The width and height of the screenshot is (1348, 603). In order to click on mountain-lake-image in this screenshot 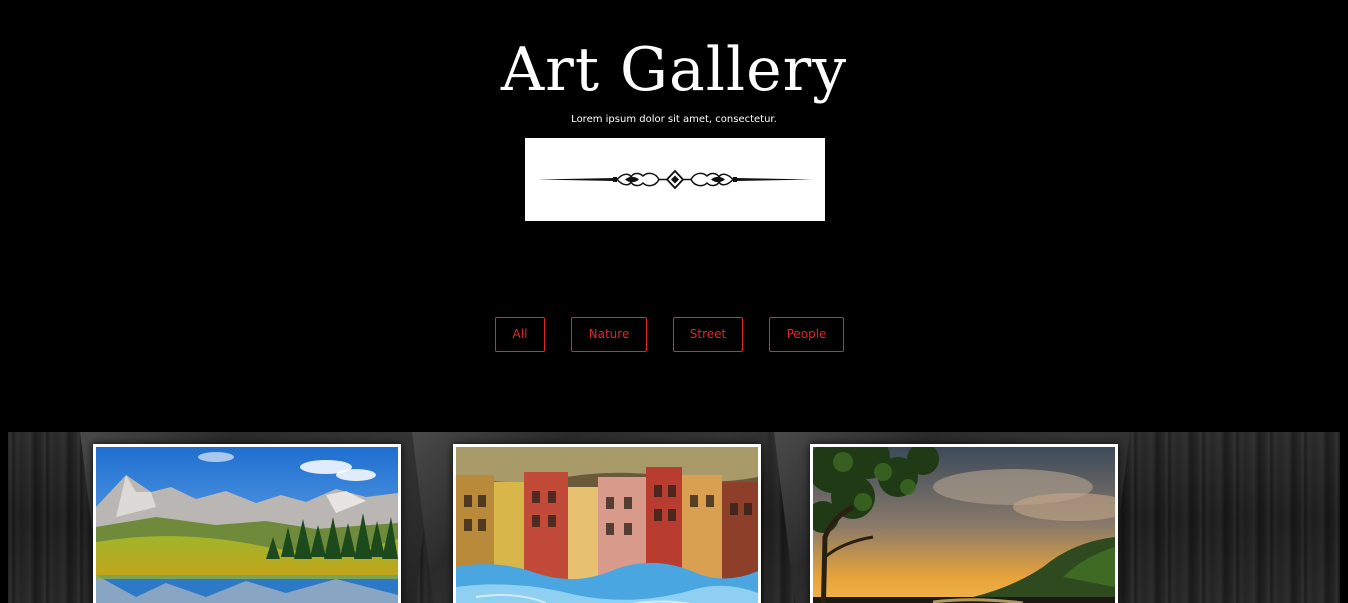, I will do `click(247, 525)`.